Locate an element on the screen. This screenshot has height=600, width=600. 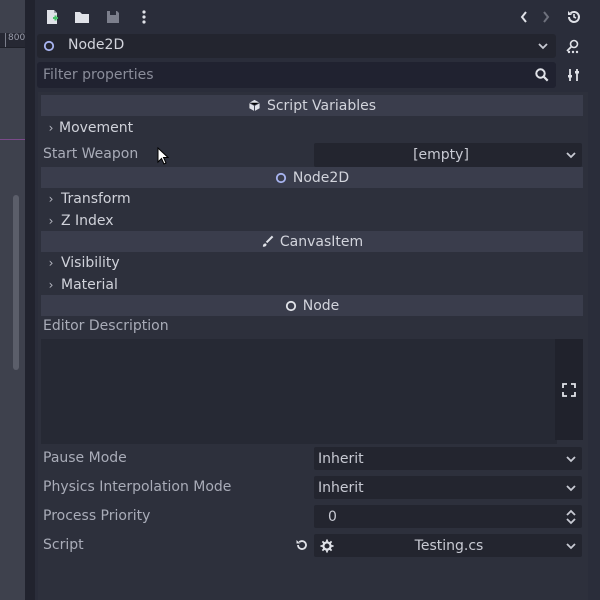
group-visibility: › Visibility is located at coordinates (312, 262).